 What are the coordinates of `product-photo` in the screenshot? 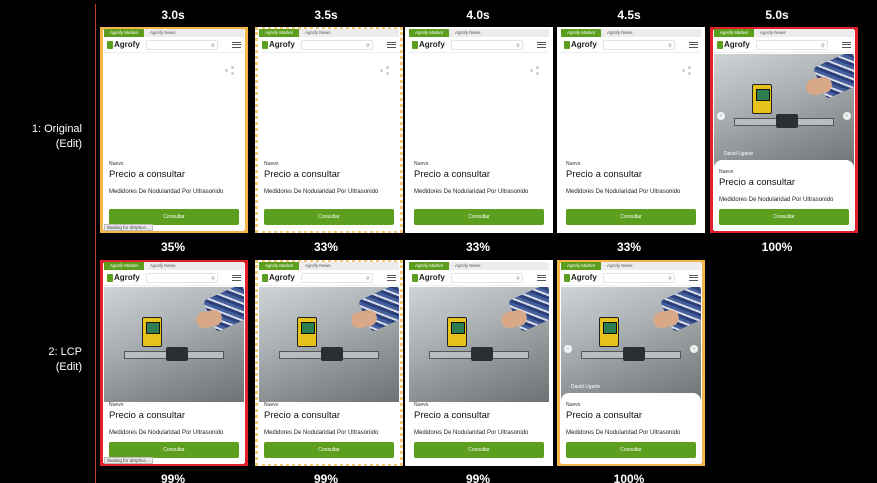 It's located at (329, 344).